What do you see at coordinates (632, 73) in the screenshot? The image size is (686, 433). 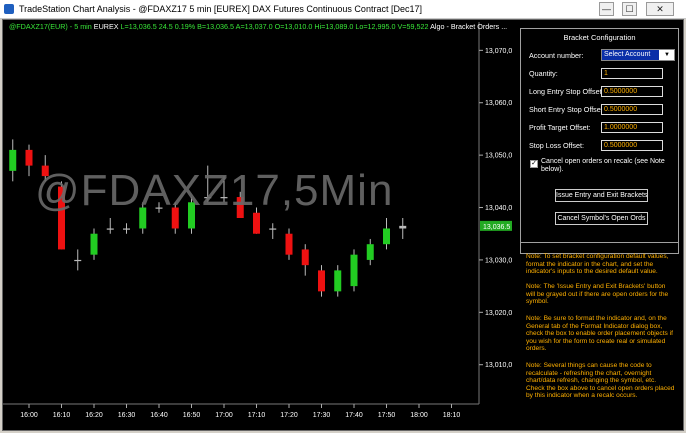 I see `quantity-field: 1` at bounding box center [632, 73].